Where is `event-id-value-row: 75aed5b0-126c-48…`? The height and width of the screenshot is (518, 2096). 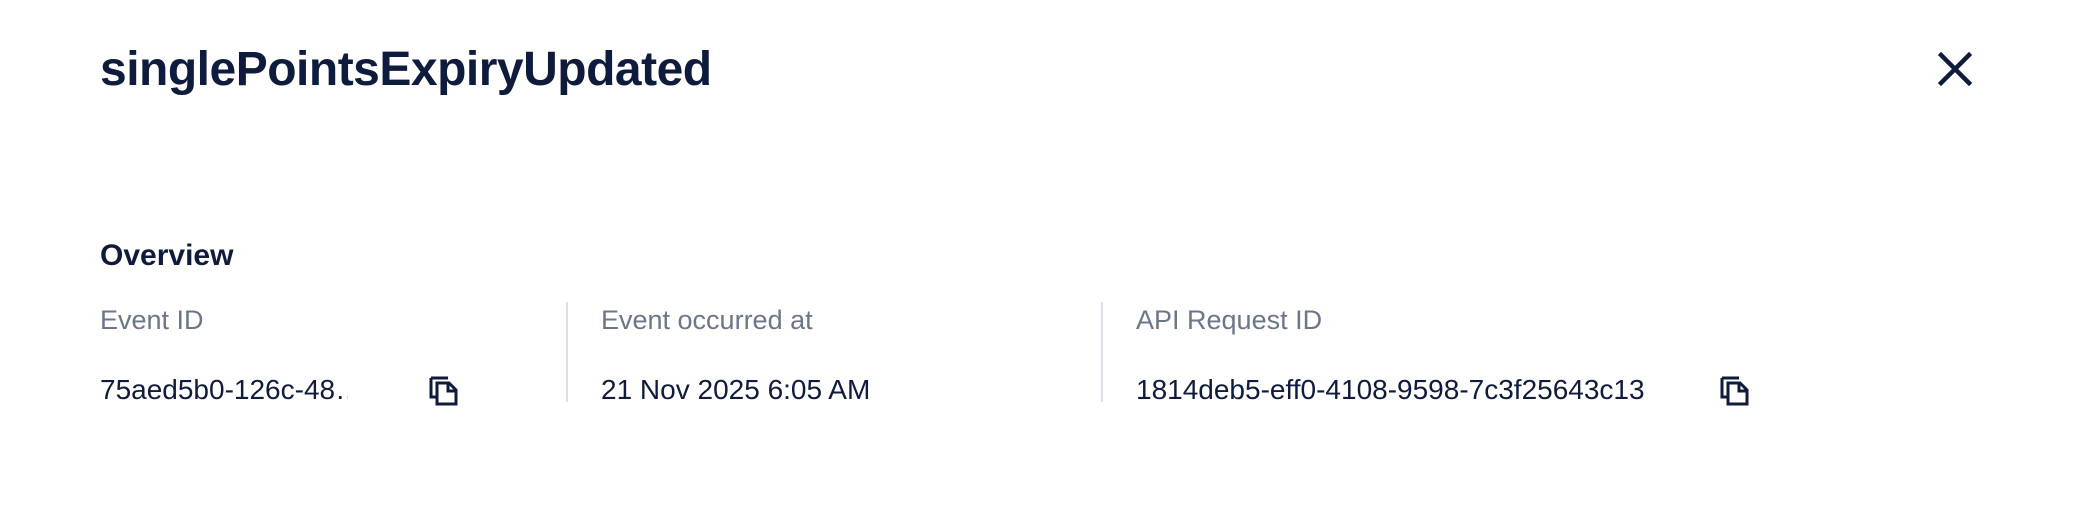 event-id-value-row: 75aed5b0-126c-48… is located at coordinates (281, 390).